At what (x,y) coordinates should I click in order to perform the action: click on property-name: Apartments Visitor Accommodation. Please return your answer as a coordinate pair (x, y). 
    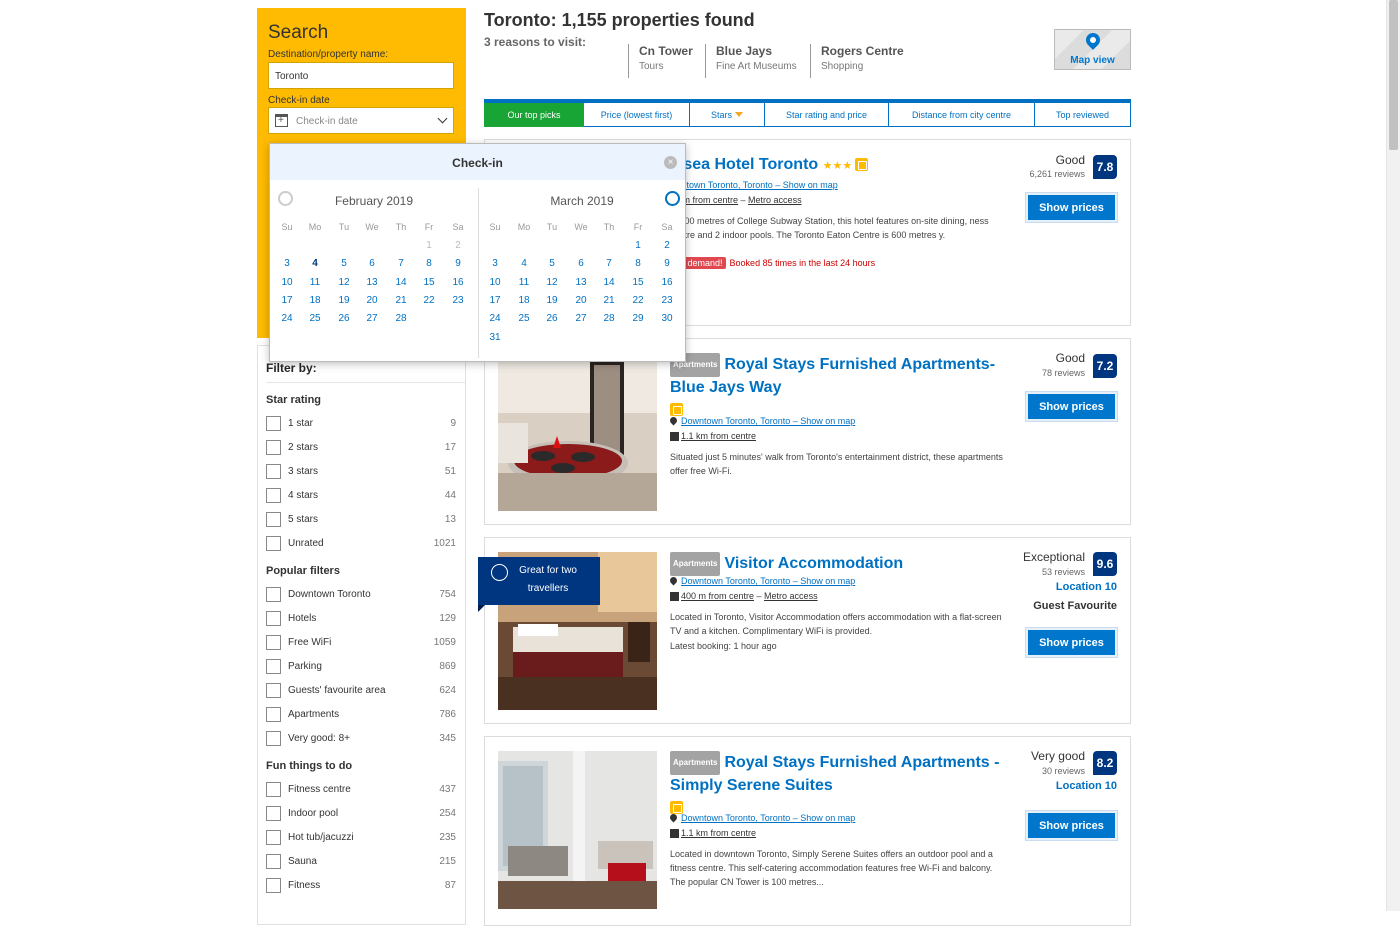
    Looking at the image, I should click on (840, 564).